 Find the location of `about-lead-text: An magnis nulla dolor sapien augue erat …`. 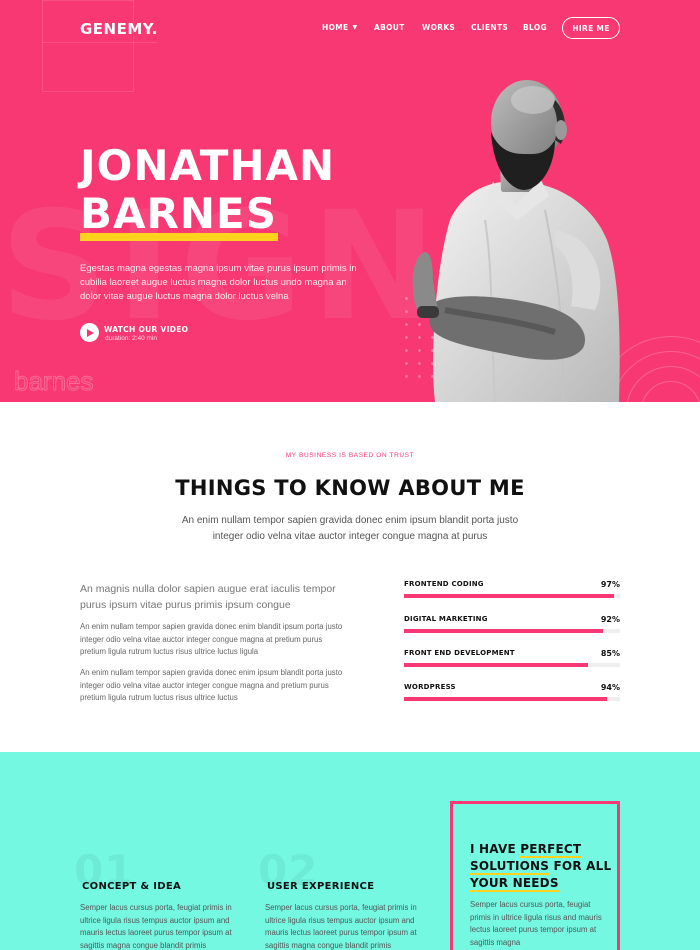

about-lead-text: An magnis nulla dolor sapien augue erat … is located at coordinates (208, 597).